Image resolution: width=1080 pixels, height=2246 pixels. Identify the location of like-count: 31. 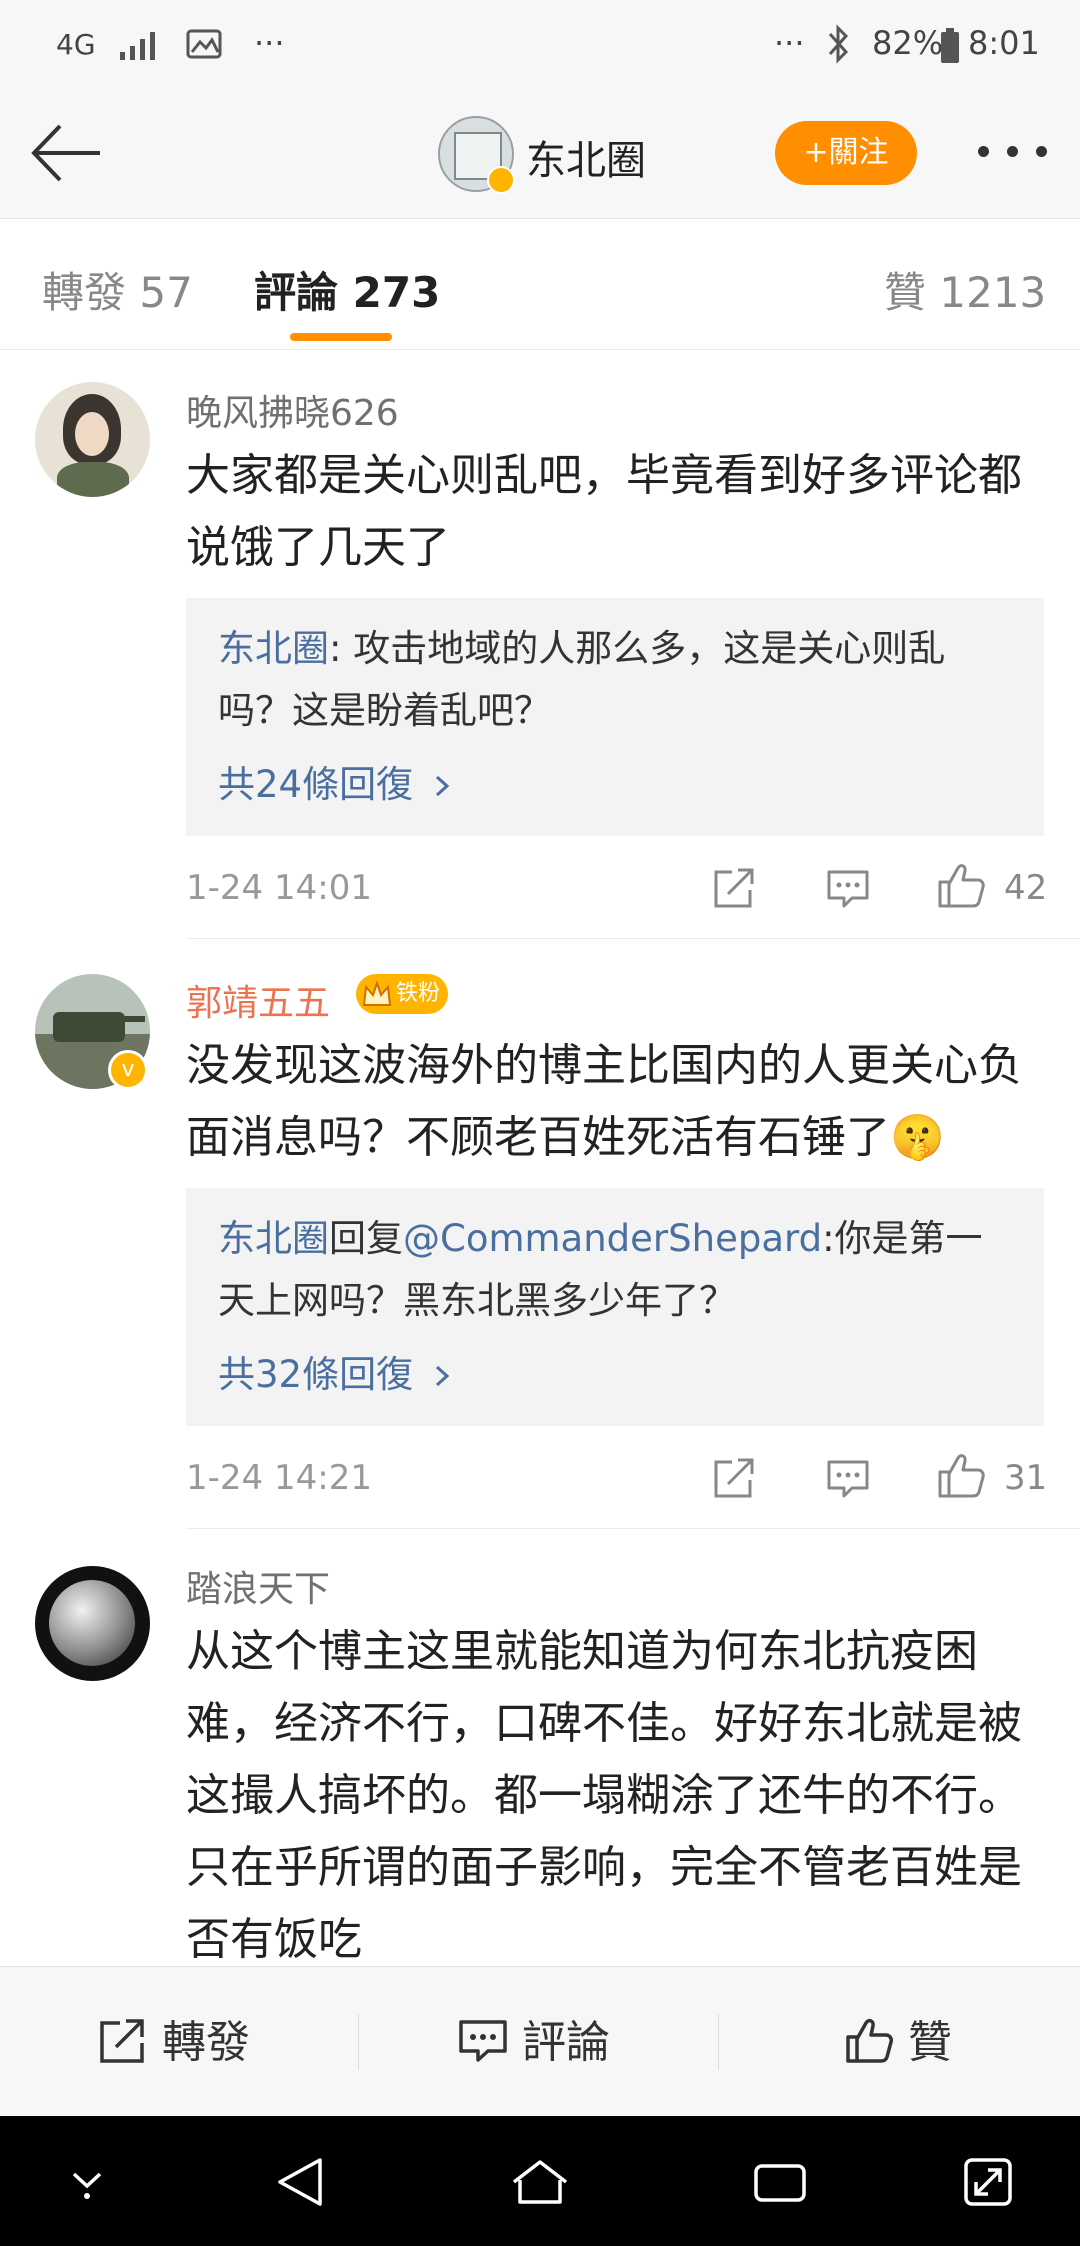
(1026, 1478).